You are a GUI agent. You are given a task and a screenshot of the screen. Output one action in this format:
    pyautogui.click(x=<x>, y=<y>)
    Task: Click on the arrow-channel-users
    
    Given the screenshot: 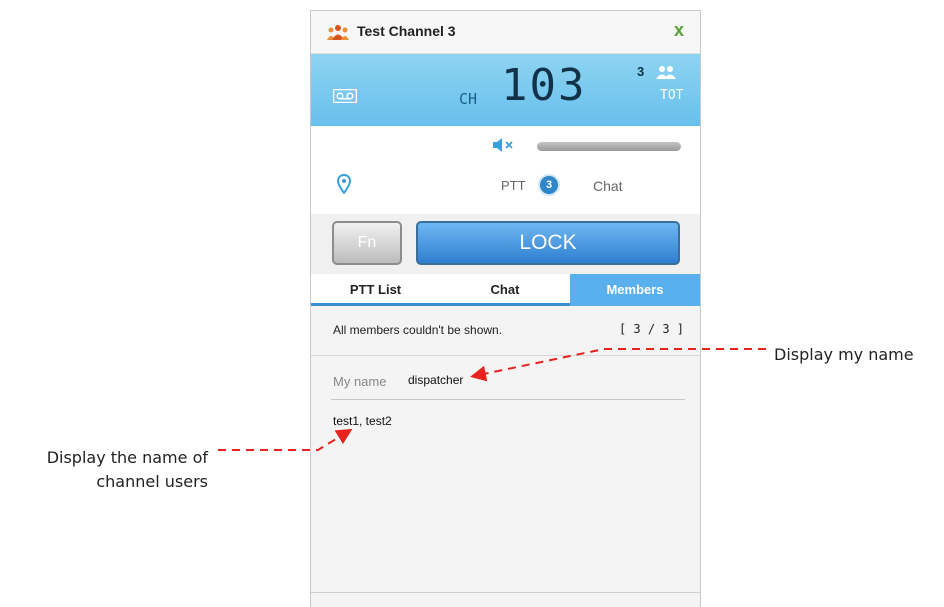 What is the action you would take?
    pyautogui.click(x=285, y=439)
    